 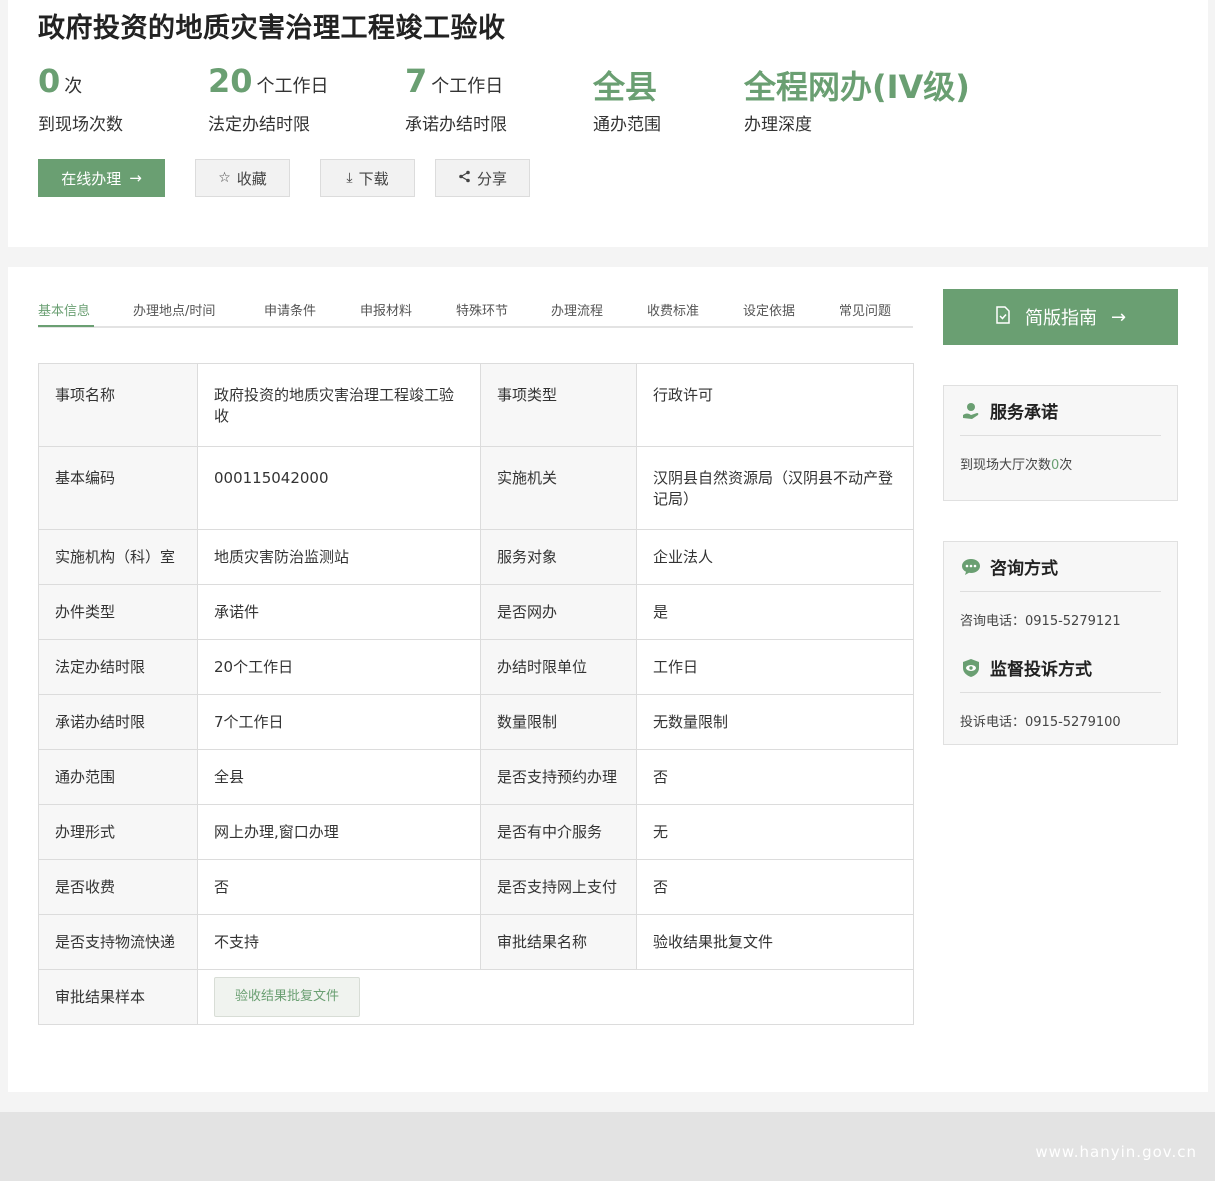 I want to click on field-value: 无数量限制, so click(x=775, y=722).